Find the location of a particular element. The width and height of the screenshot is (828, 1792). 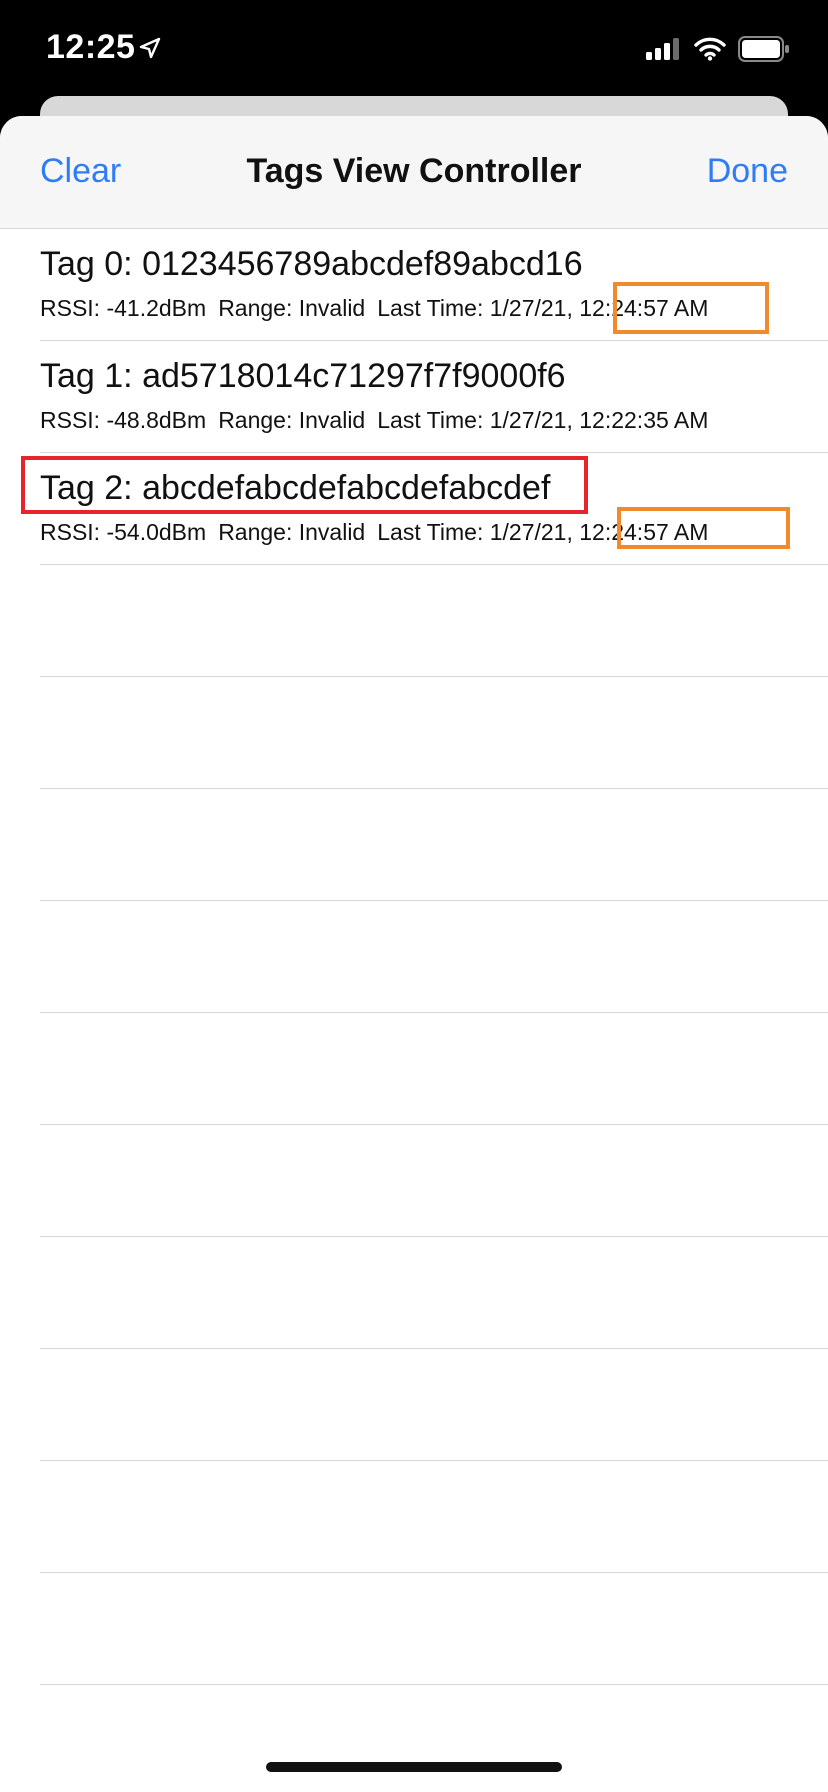

done-button: Done is located at coordinates (747, 171).